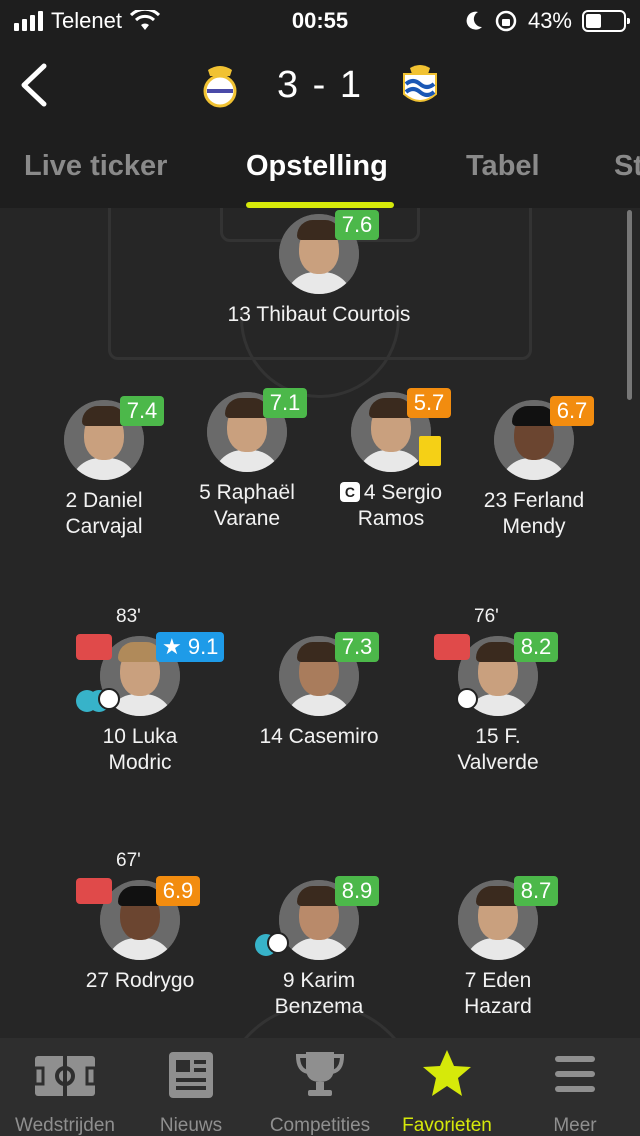 This screenshot has height=1136, width=640. What do you see at coordinates (349, 492) in the screenshot?
I see `captain-badge: C` at bounding box center [349, 492].